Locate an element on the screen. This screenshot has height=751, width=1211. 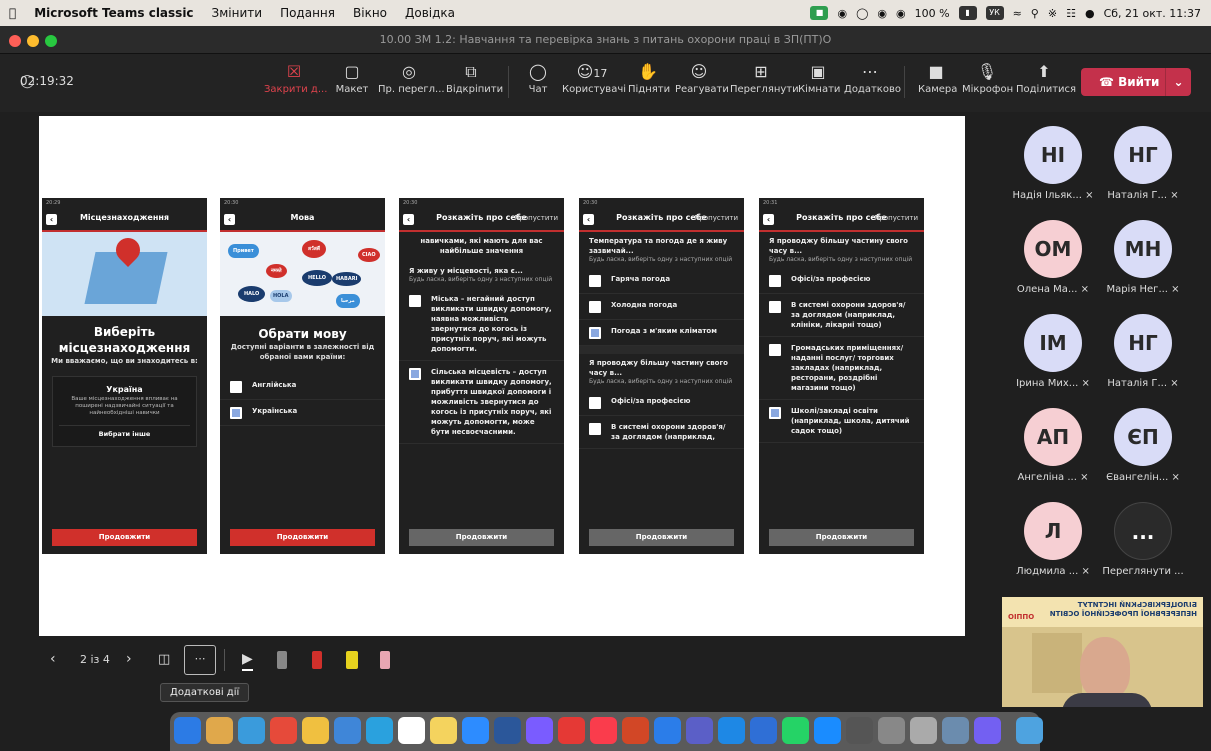
more-actions-button: ⋯ is located at coordinates (200, 660).